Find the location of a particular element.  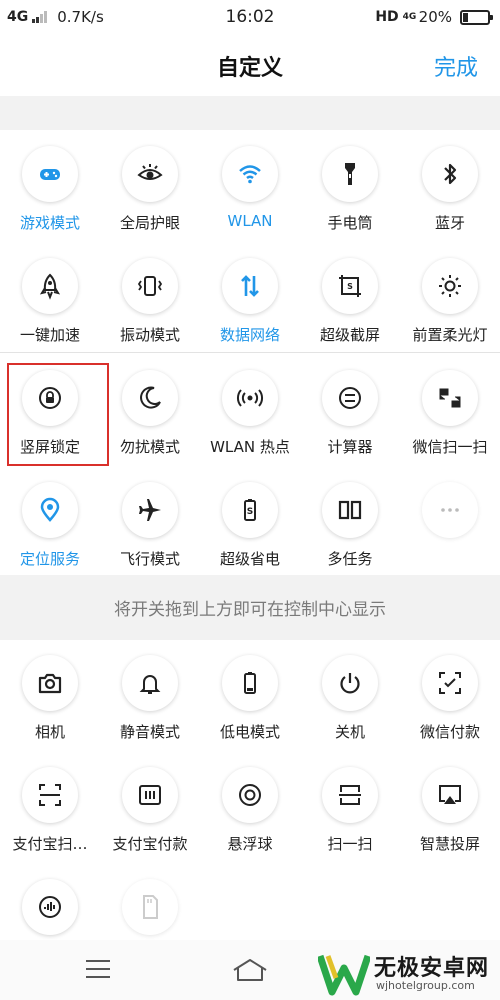

power-icon is located at coordinates (350, 683).